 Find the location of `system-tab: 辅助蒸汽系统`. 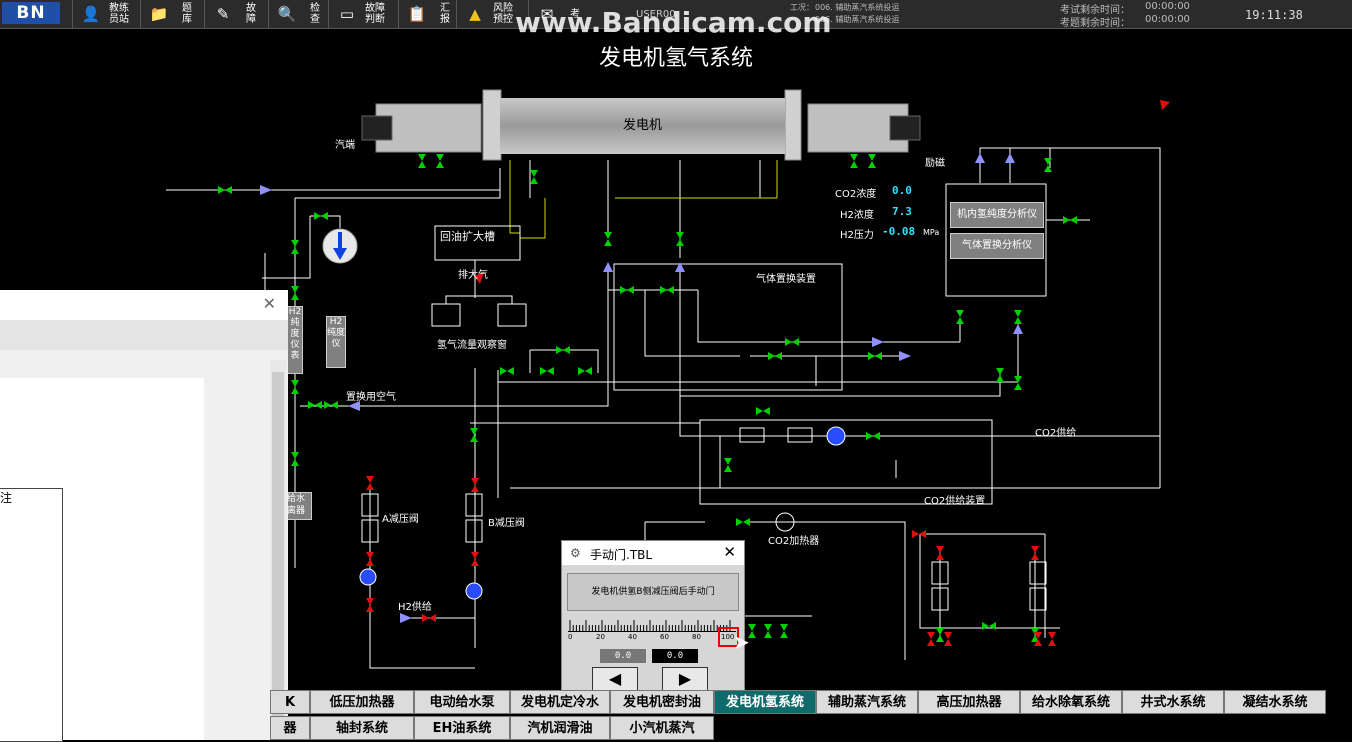

system-tab: 辅助蒸汽系统 is located at coordinates (867, 702).